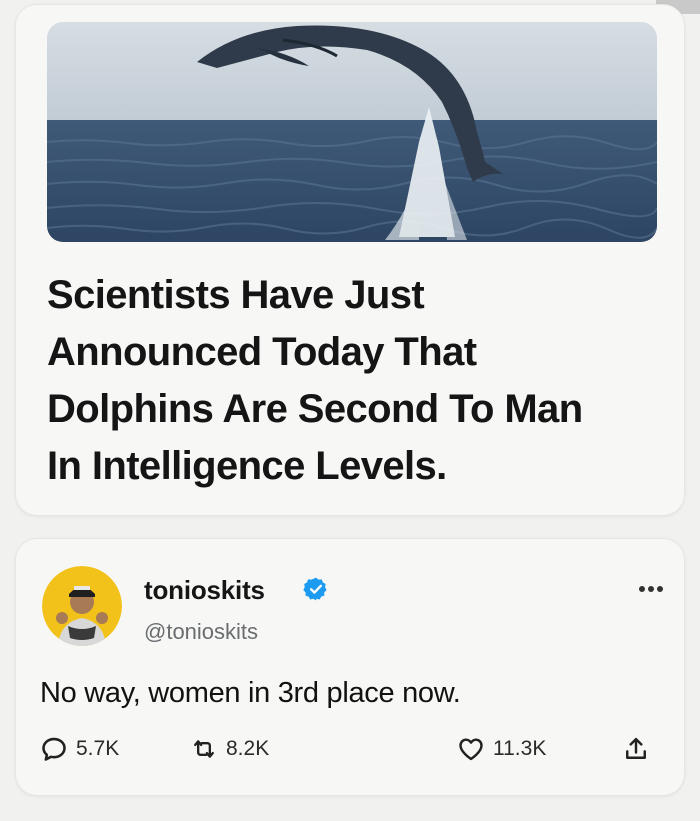 This screenshot has width=700, height=821. I want to click on more-options-icon, so click(651, 589).